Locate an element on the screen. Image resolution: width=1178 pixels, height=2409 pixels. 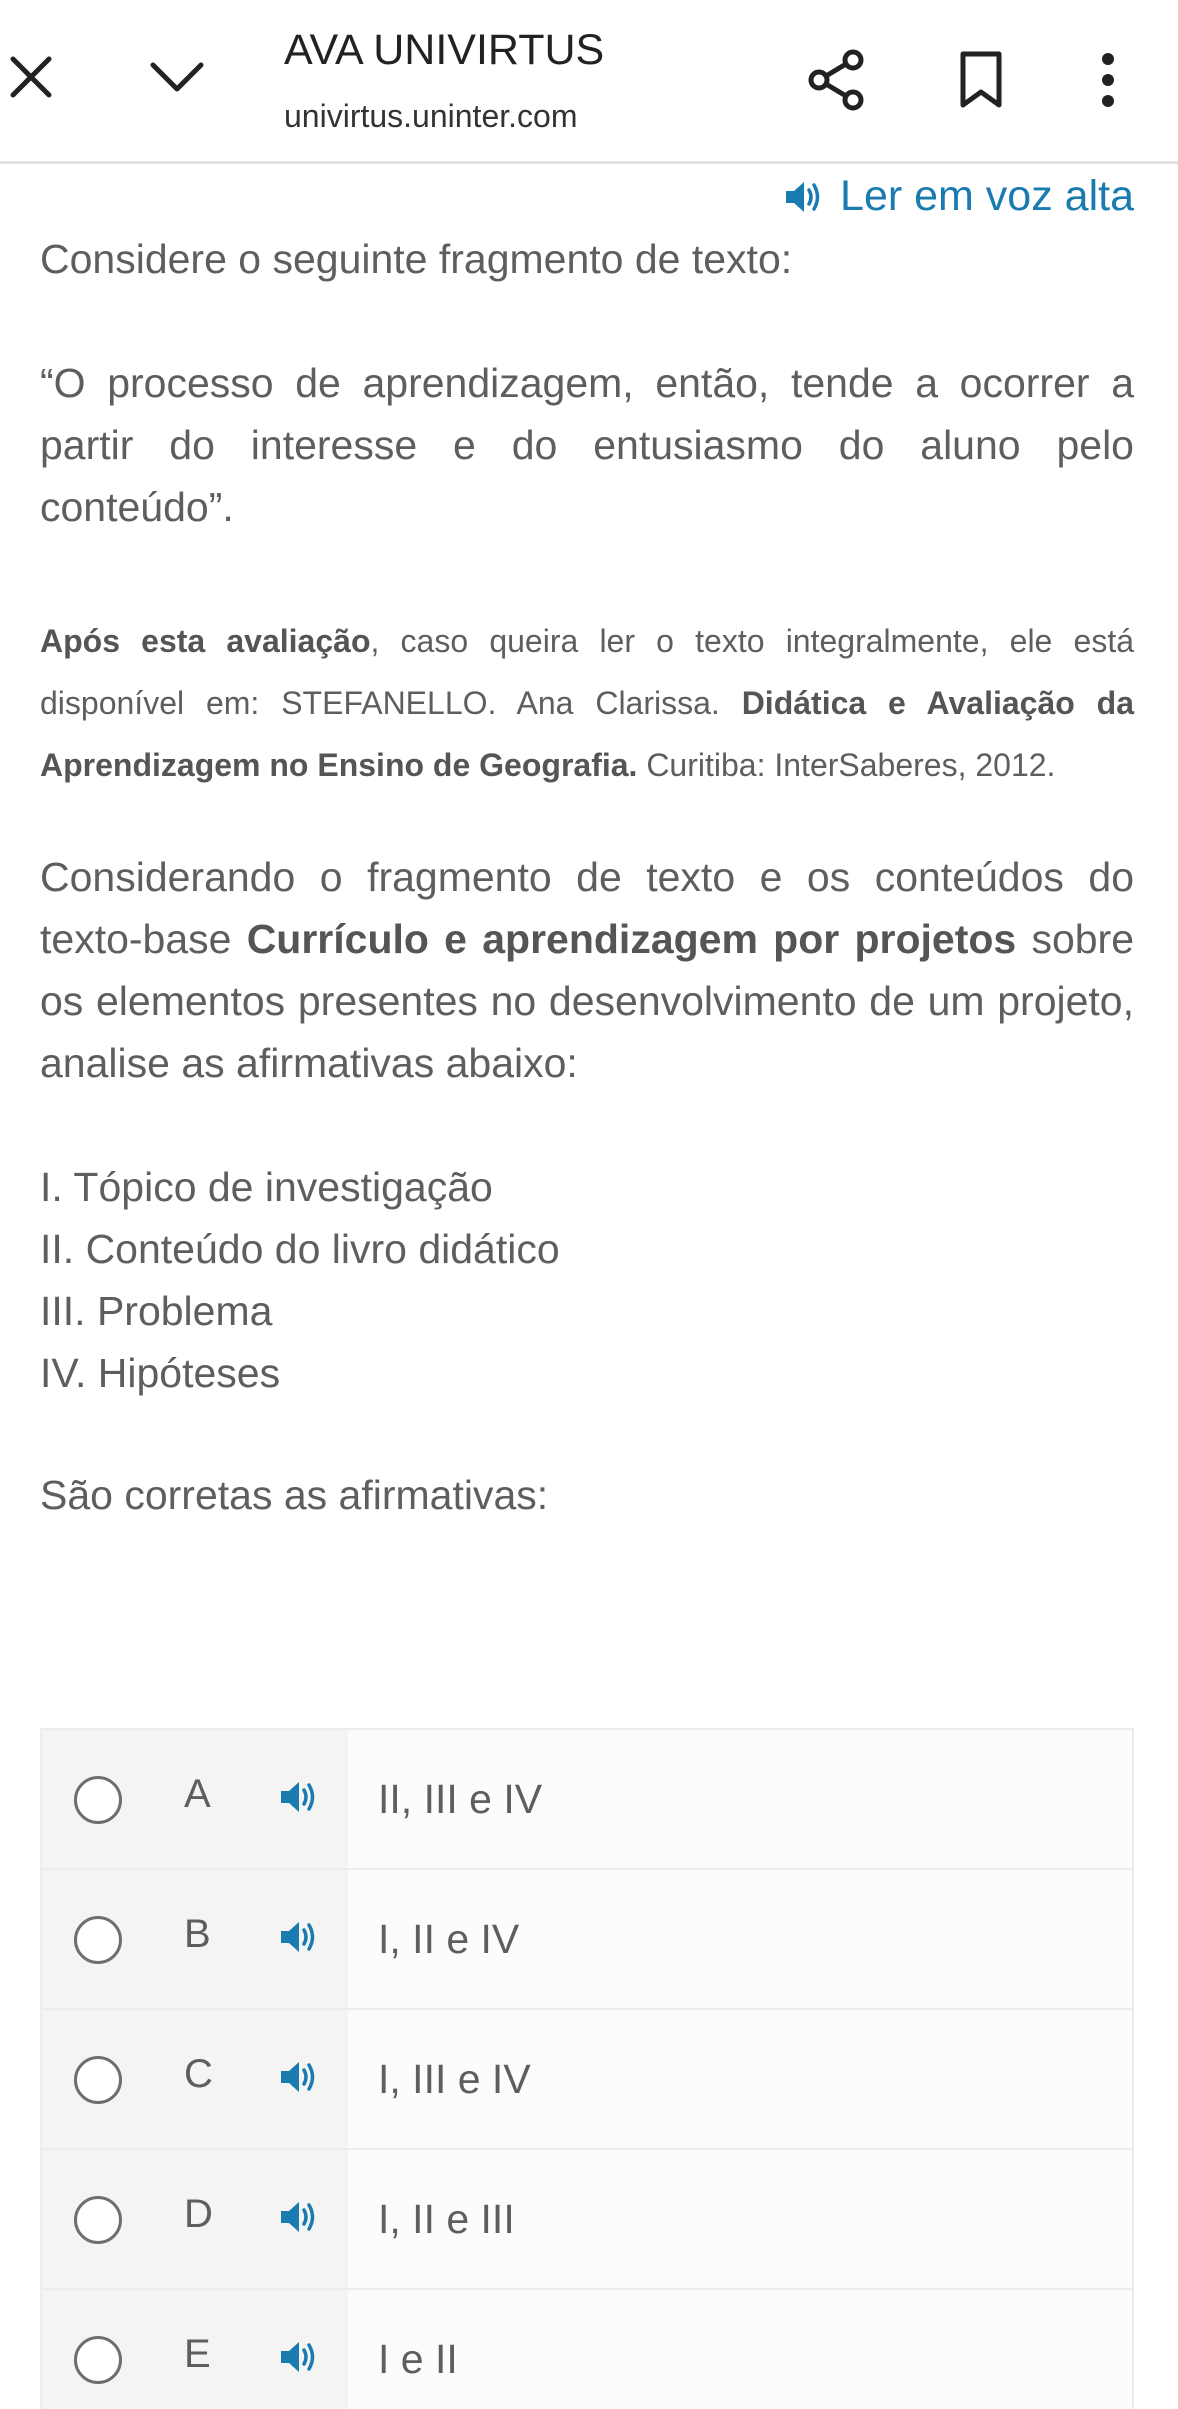
option-a: A II, III e IV is located at coordinates (587, 1800).